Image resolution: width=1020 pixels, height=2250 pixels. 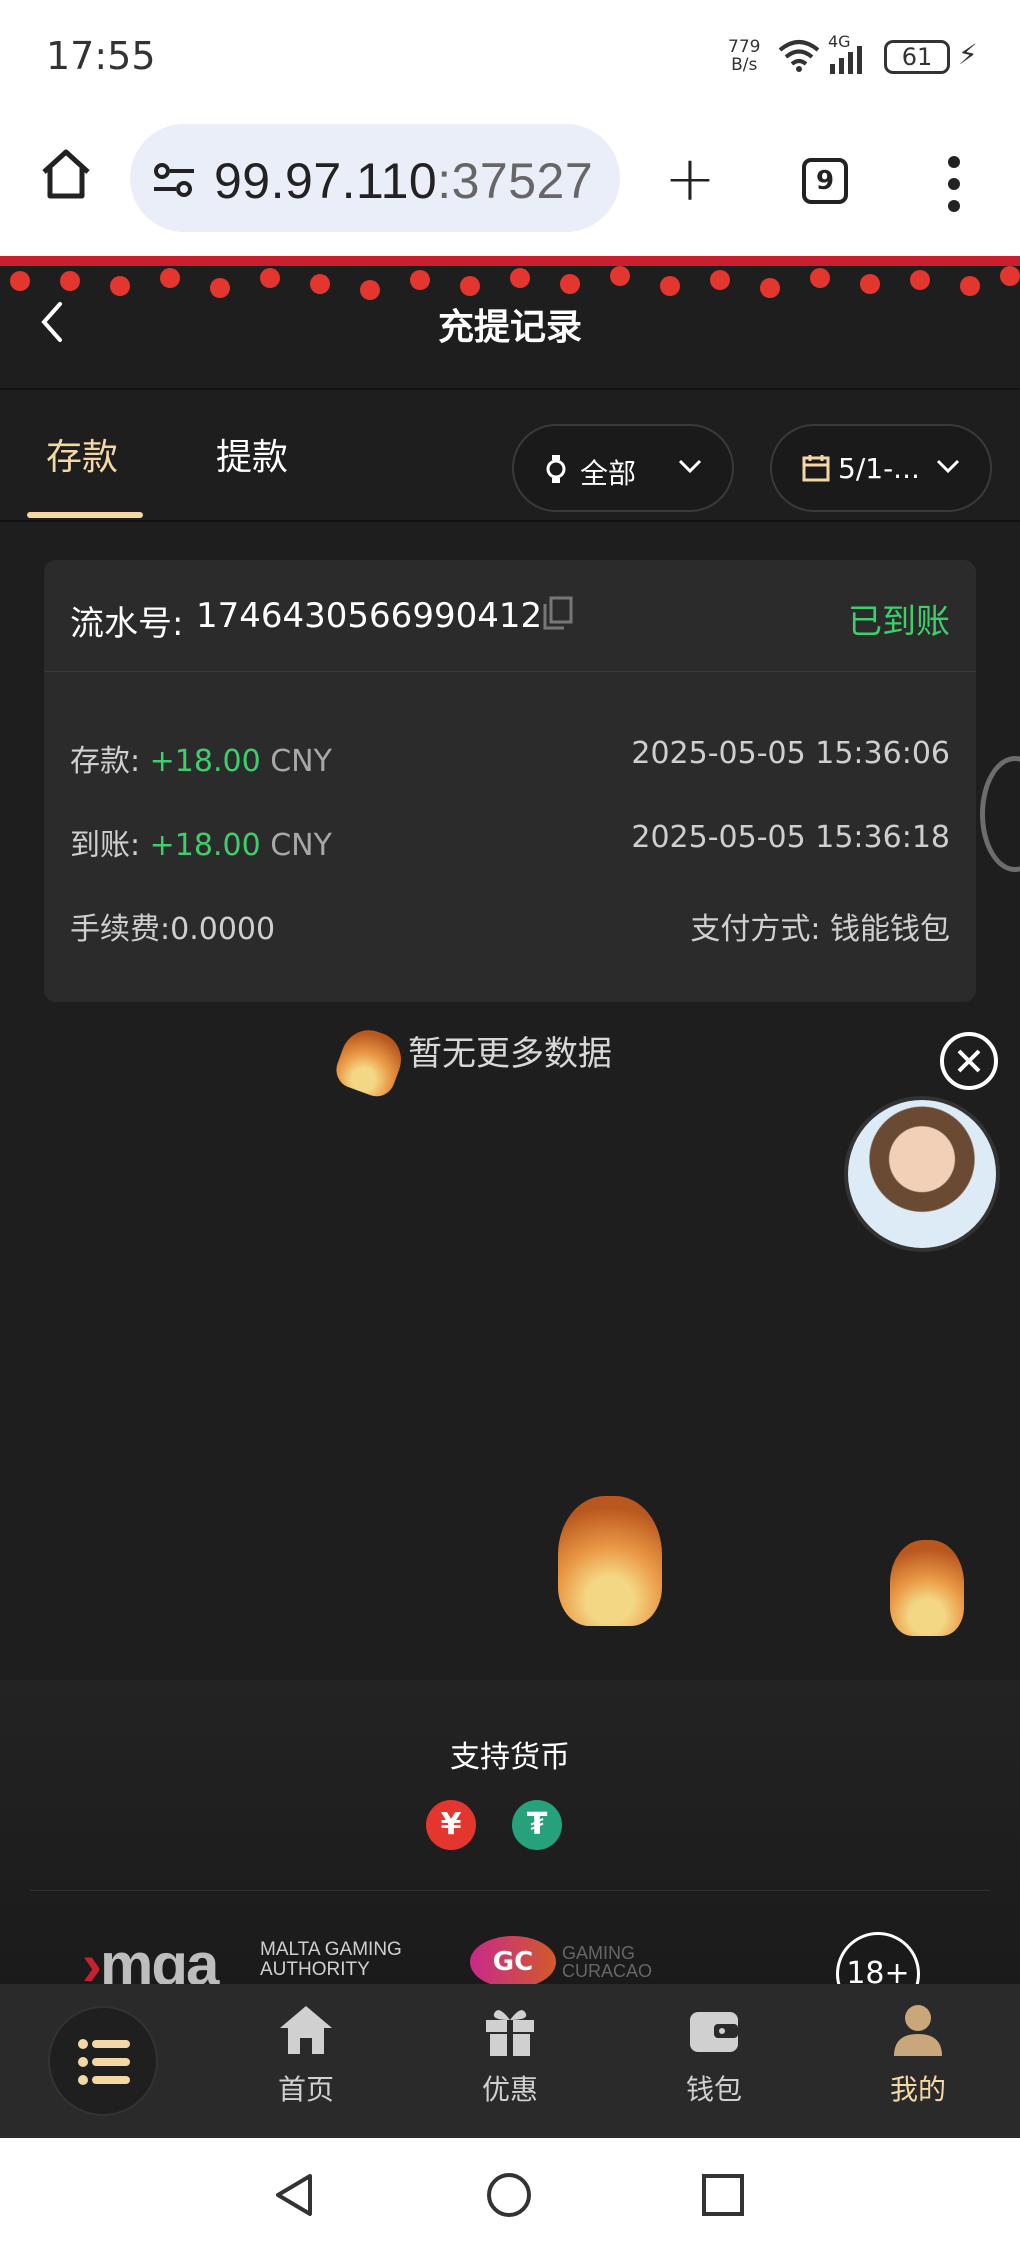 What do you see at coordinates (301, 761) in the screenshot?
I see `deposit-currency: CNY` at bounding box center [301, 761].